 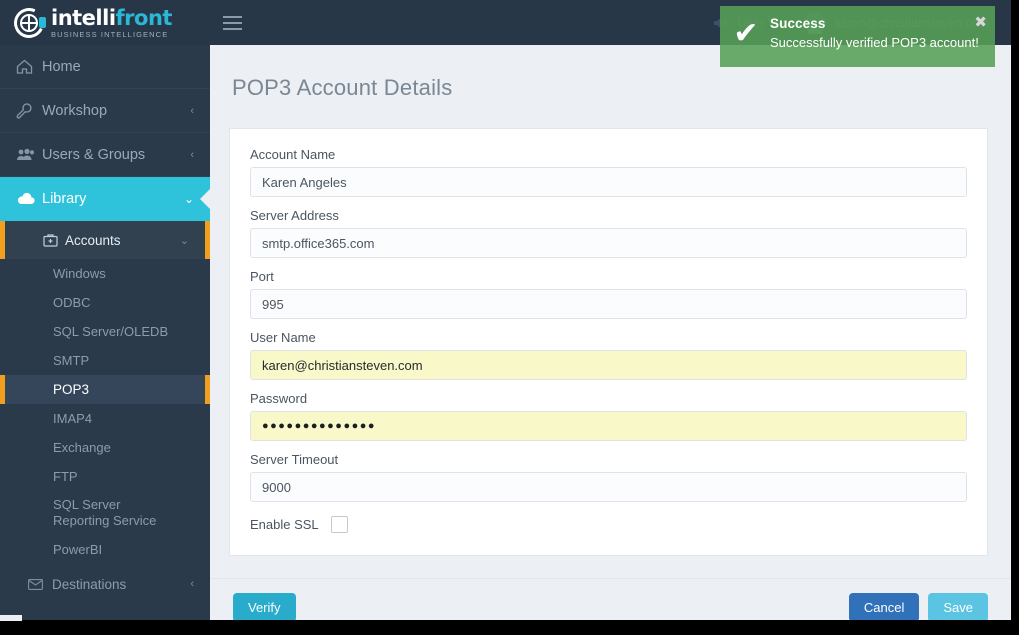 What do you see at coordinates (509, 625) in the screenshot?
I see `window-edge-bottom` at bounding box center [509, 625].